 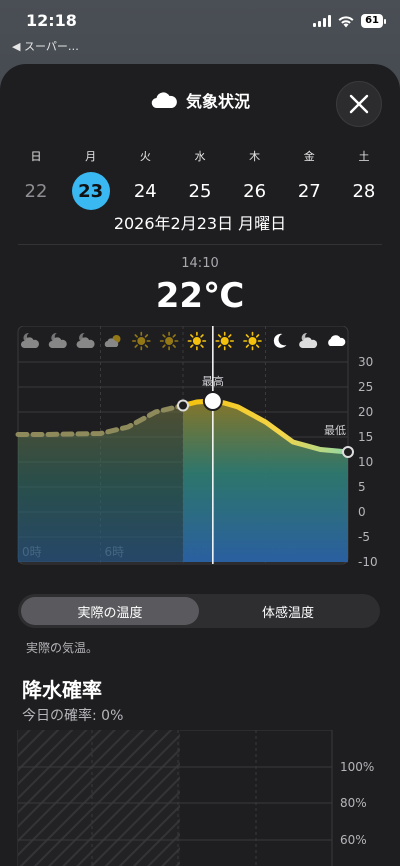 What do you see at coordinates (145, 179) in the screenshot?
I see `day-24: 火 24` at bounding box center [145, 179].